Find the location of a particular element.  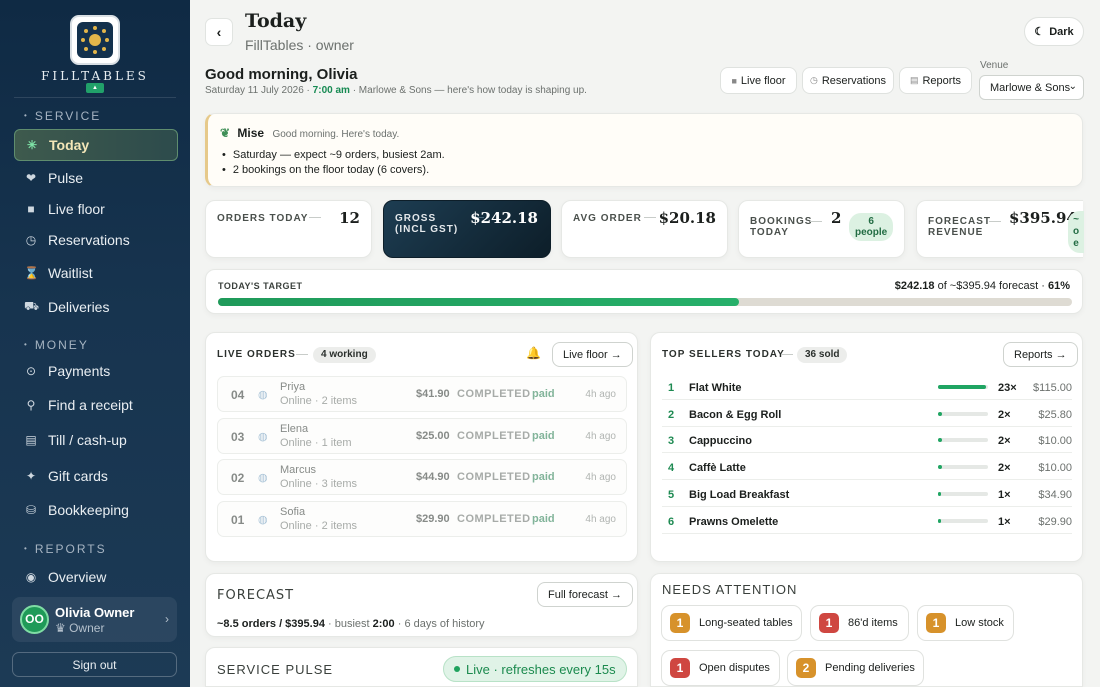

seller-row: 1 Flat White 23× $115.00 is located at coordinates (867, 387).